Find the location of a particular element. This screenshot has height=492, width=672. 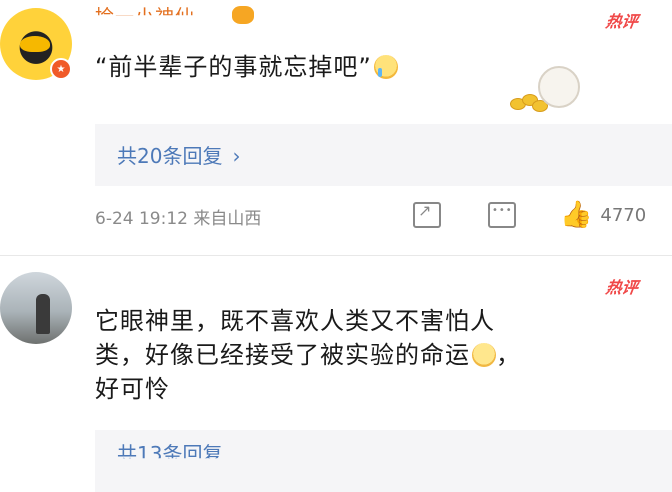

comment-text-line: 好可怜 is located at coordinates (132, 389).